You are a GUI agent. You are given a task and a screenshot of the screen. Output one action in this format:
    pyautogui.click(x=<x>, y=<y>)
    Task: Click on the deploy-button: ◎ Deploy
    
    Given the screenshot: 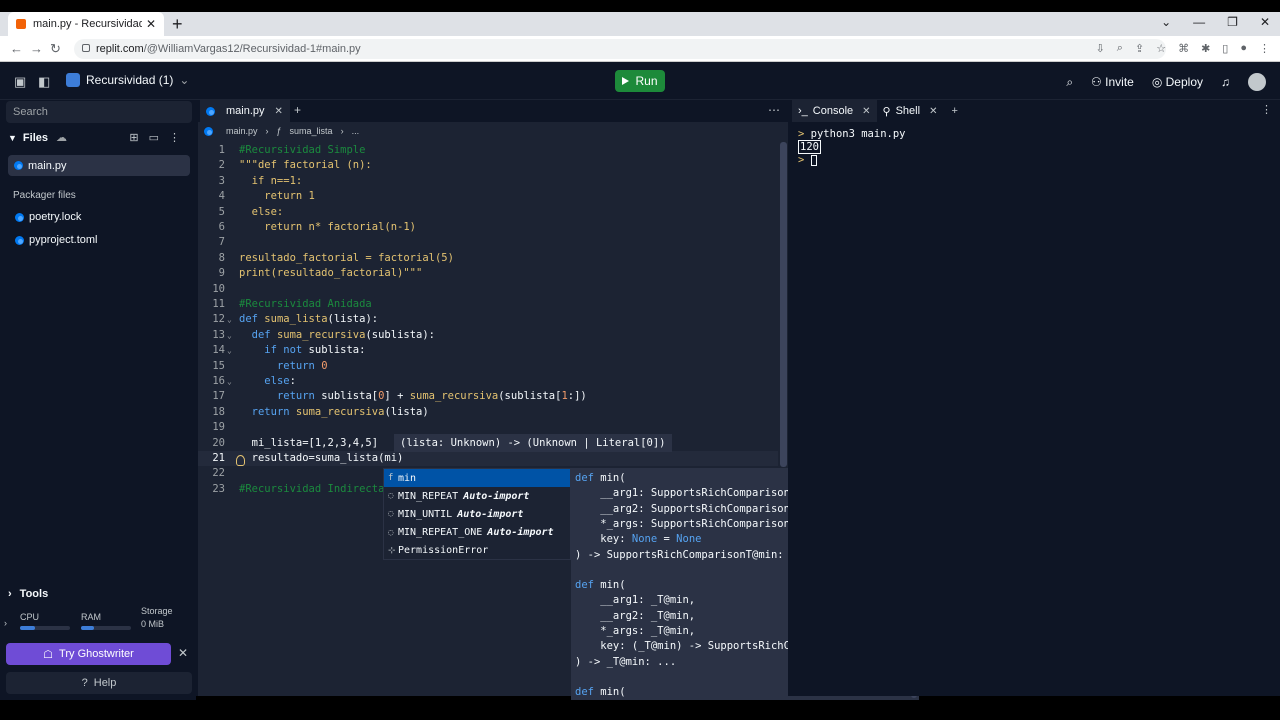 What is the action you would take?
    pyautogui.click(x=1177, y=82)
    